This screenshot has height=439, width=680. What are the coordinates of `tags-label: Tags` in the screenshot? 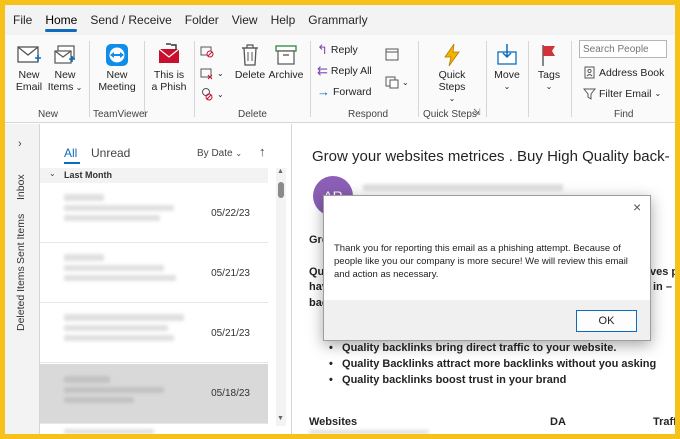 It's located at (549, 75).